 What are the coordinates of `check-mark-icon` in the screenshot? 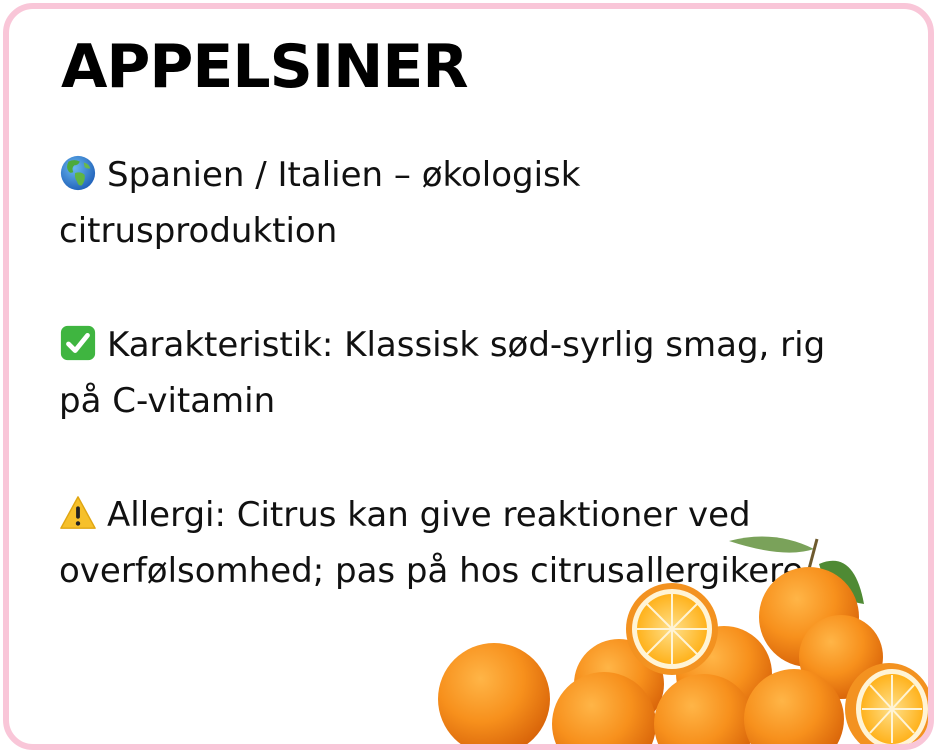 It's located at (78, 343).